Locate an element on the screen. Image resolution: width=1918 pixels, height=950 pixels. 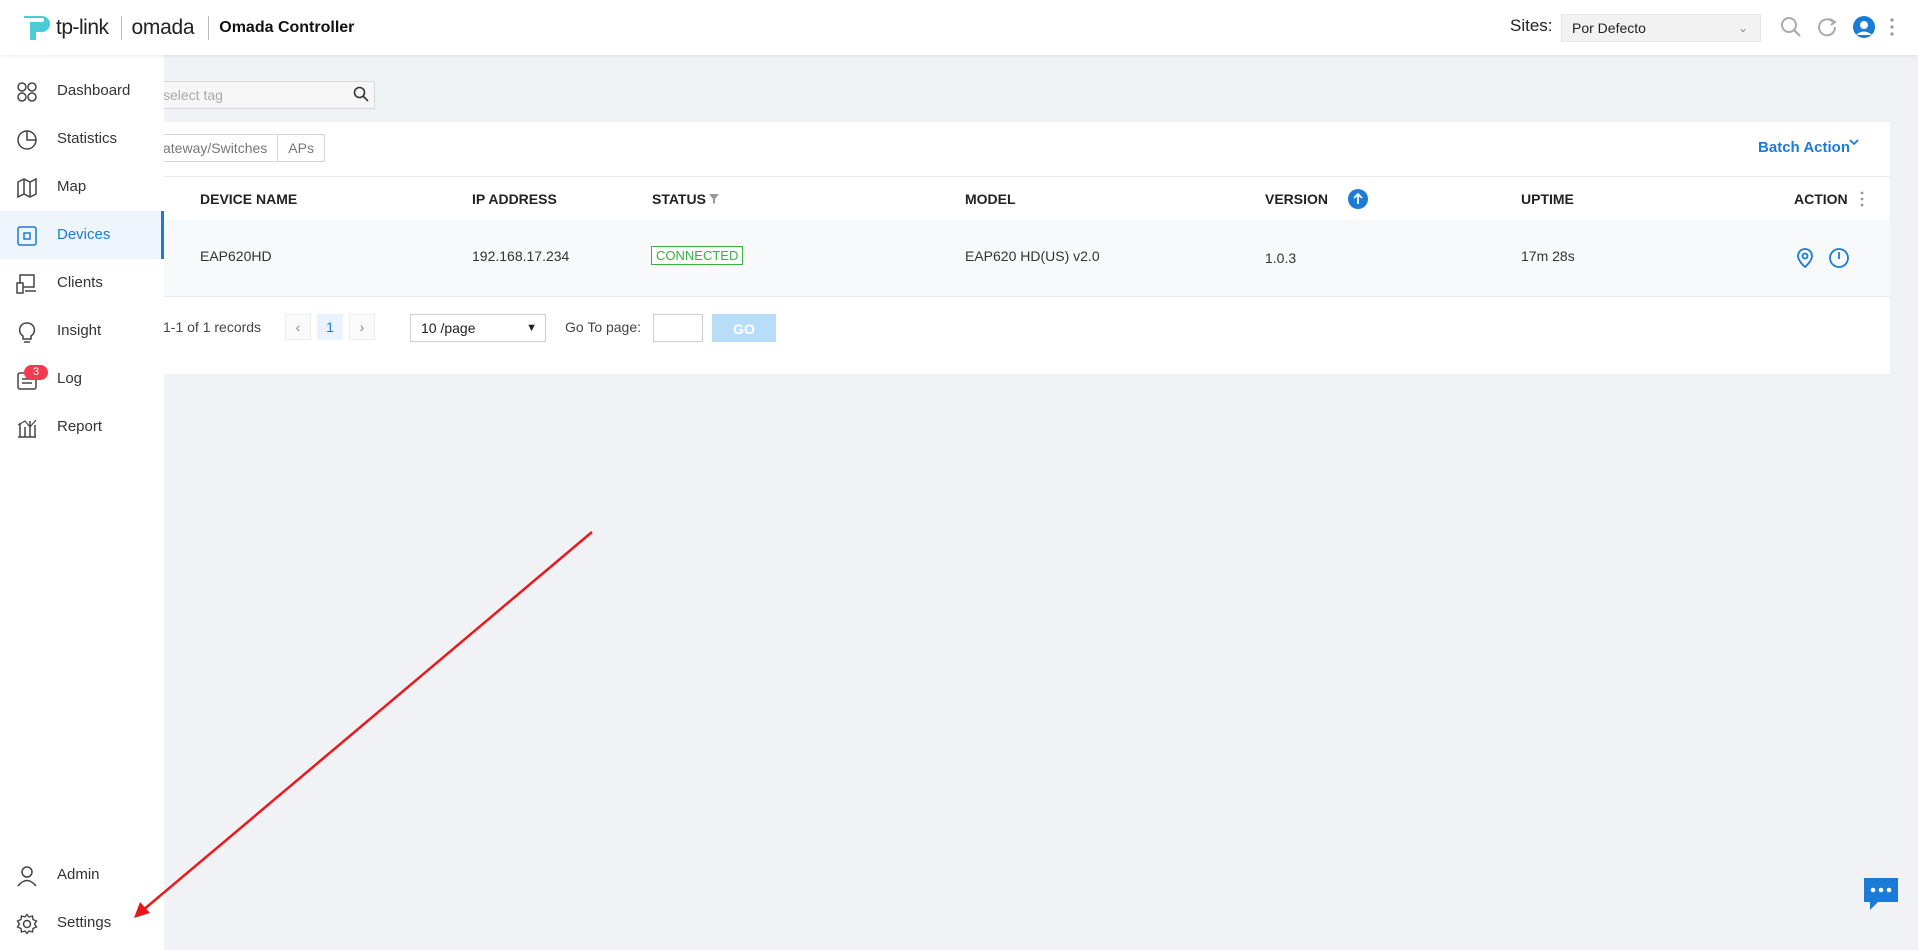
chevron-down-icon is located at coordinates (1854, 142).